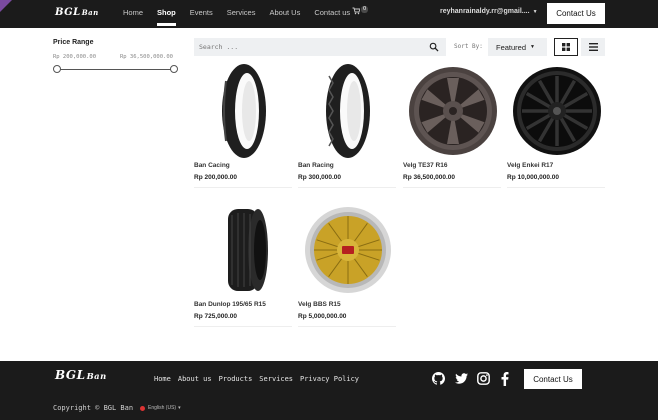  What do you see at coordinates (553, 379) in the screenshot?
I see `footer-contact-us-button: Contact Us` at bounding box center [553, 379].